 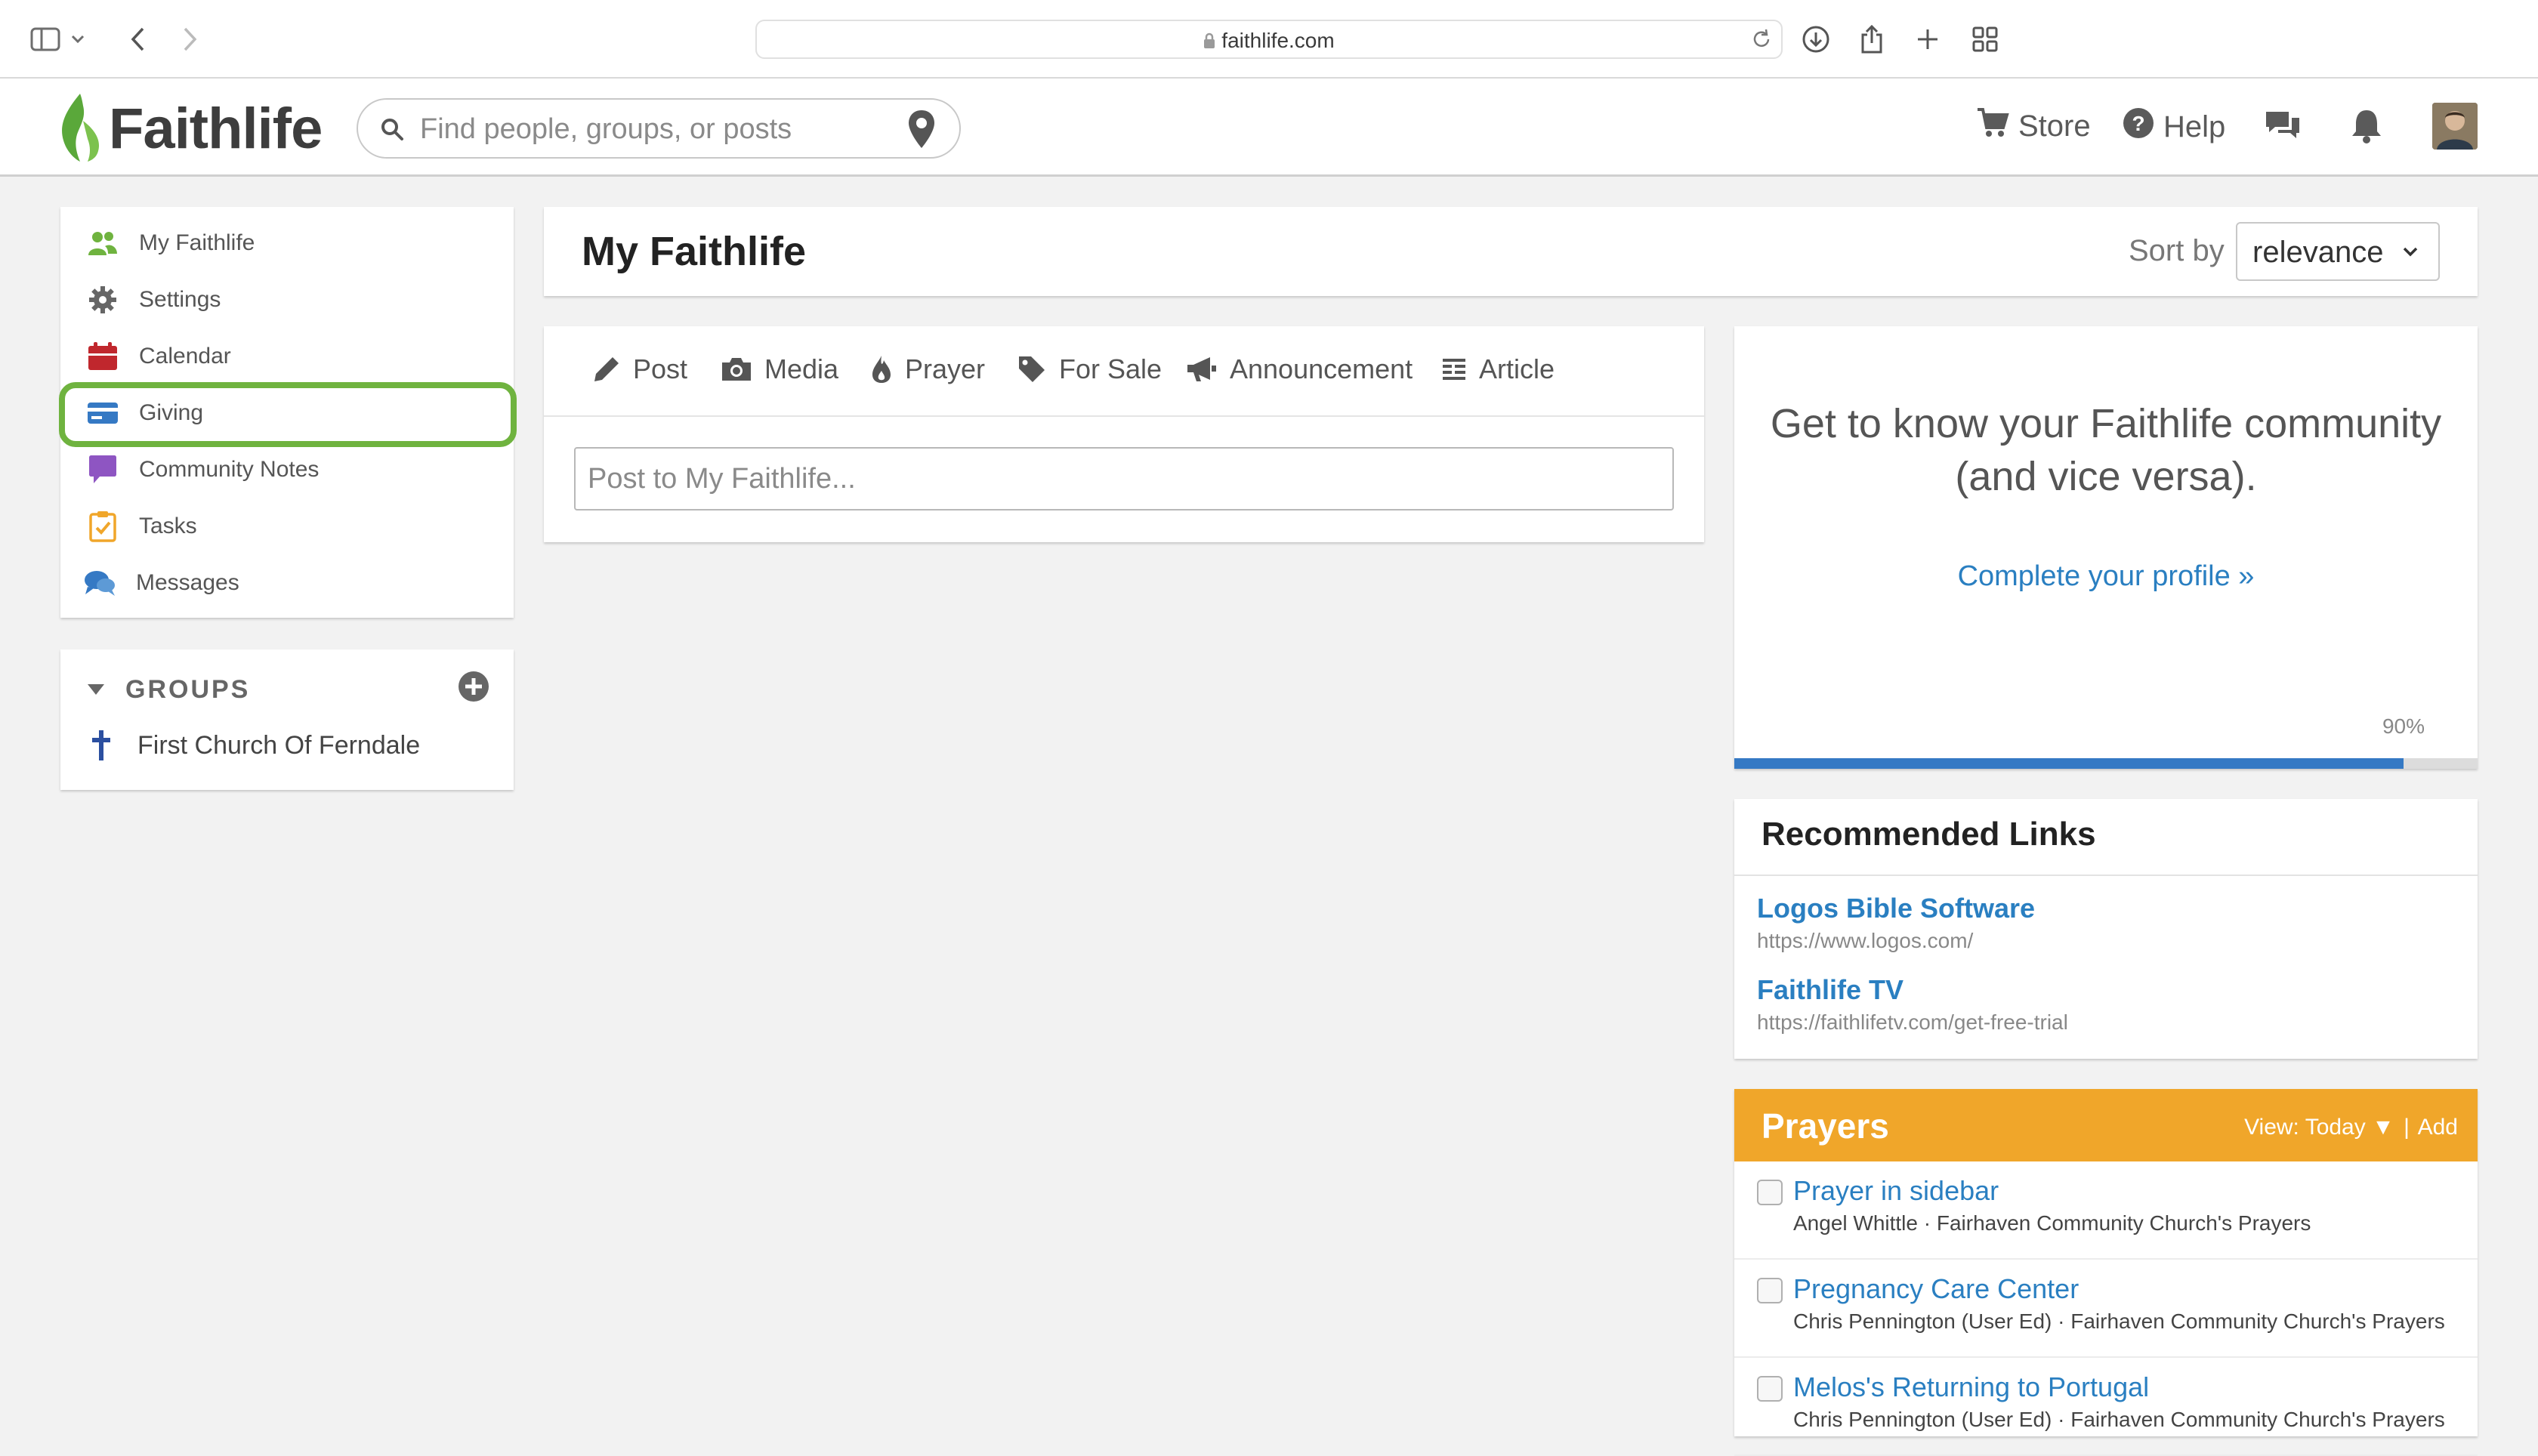 What do you see at coordinates (779, 369) in the screenshot?
I see `tab-media: Media` at bounding box center [779, 369].